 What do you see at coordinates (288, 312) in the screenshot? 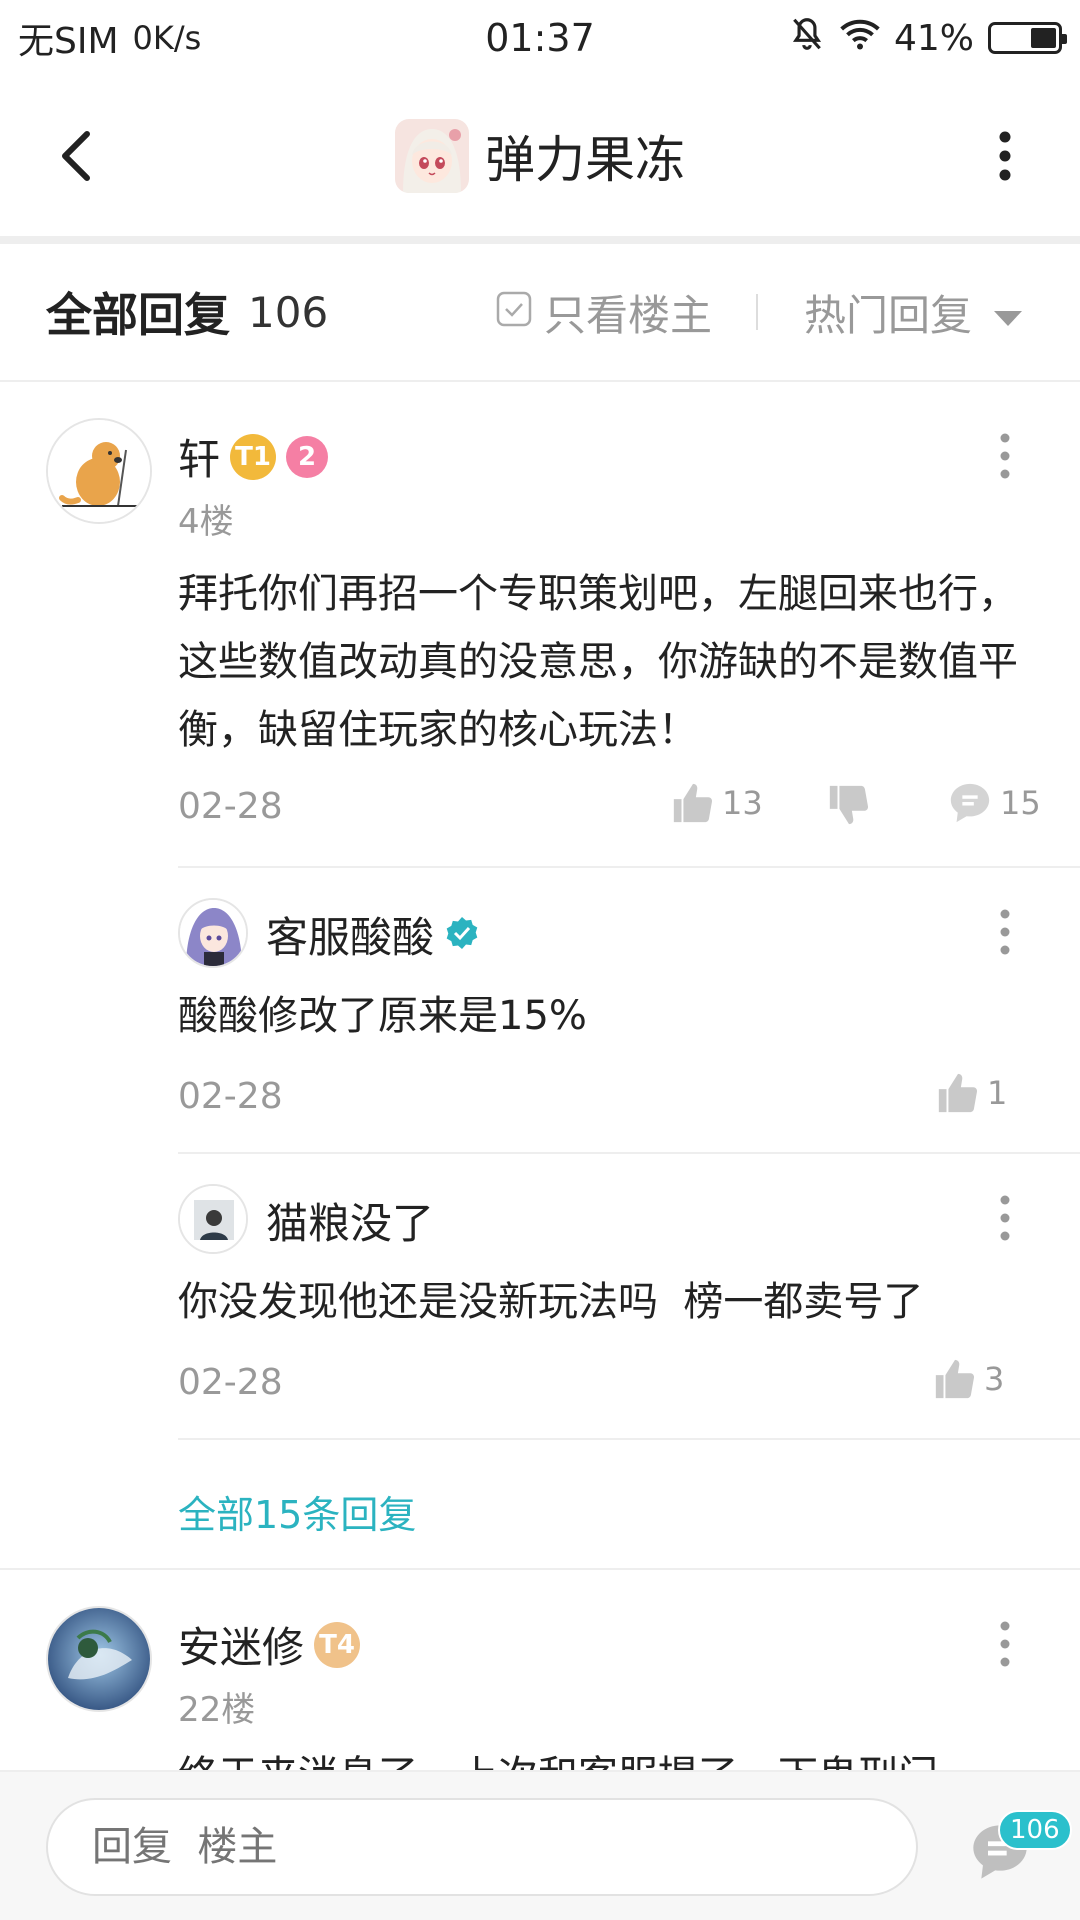
I see `reply-count: 106` at bounding box center [288, 312].